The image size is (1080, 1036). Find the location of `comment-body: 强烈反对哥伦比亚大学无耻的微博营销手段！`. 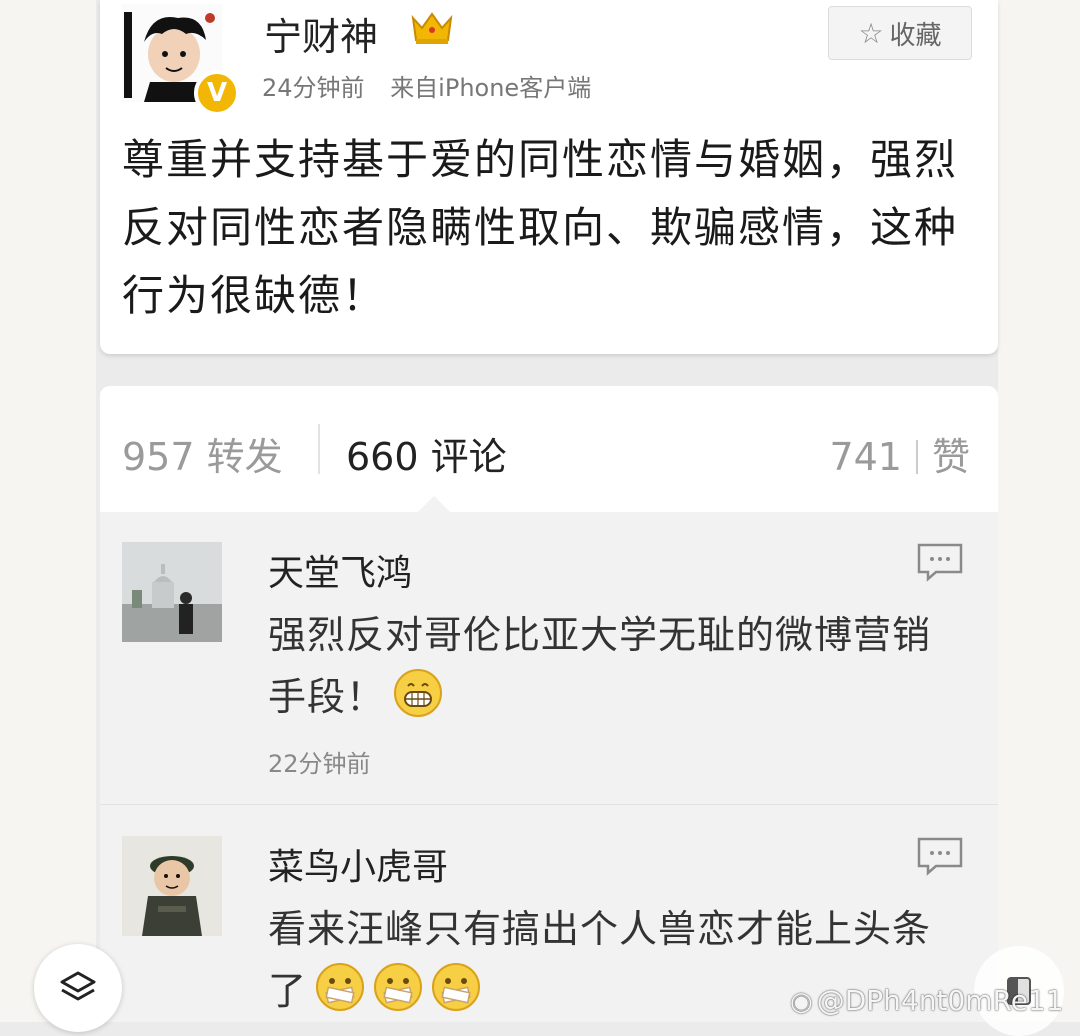

comment-body: 强烈反对哥伦比亚大学无耻的微博营销手段！ is located at coordinates (600, 666).